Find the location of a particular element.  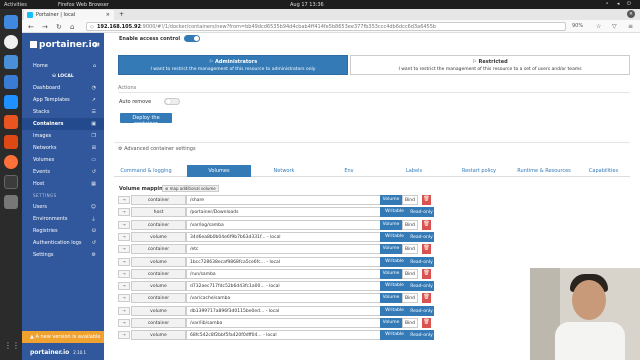

new-tab-icon: + is located at coordinates (121, 14).